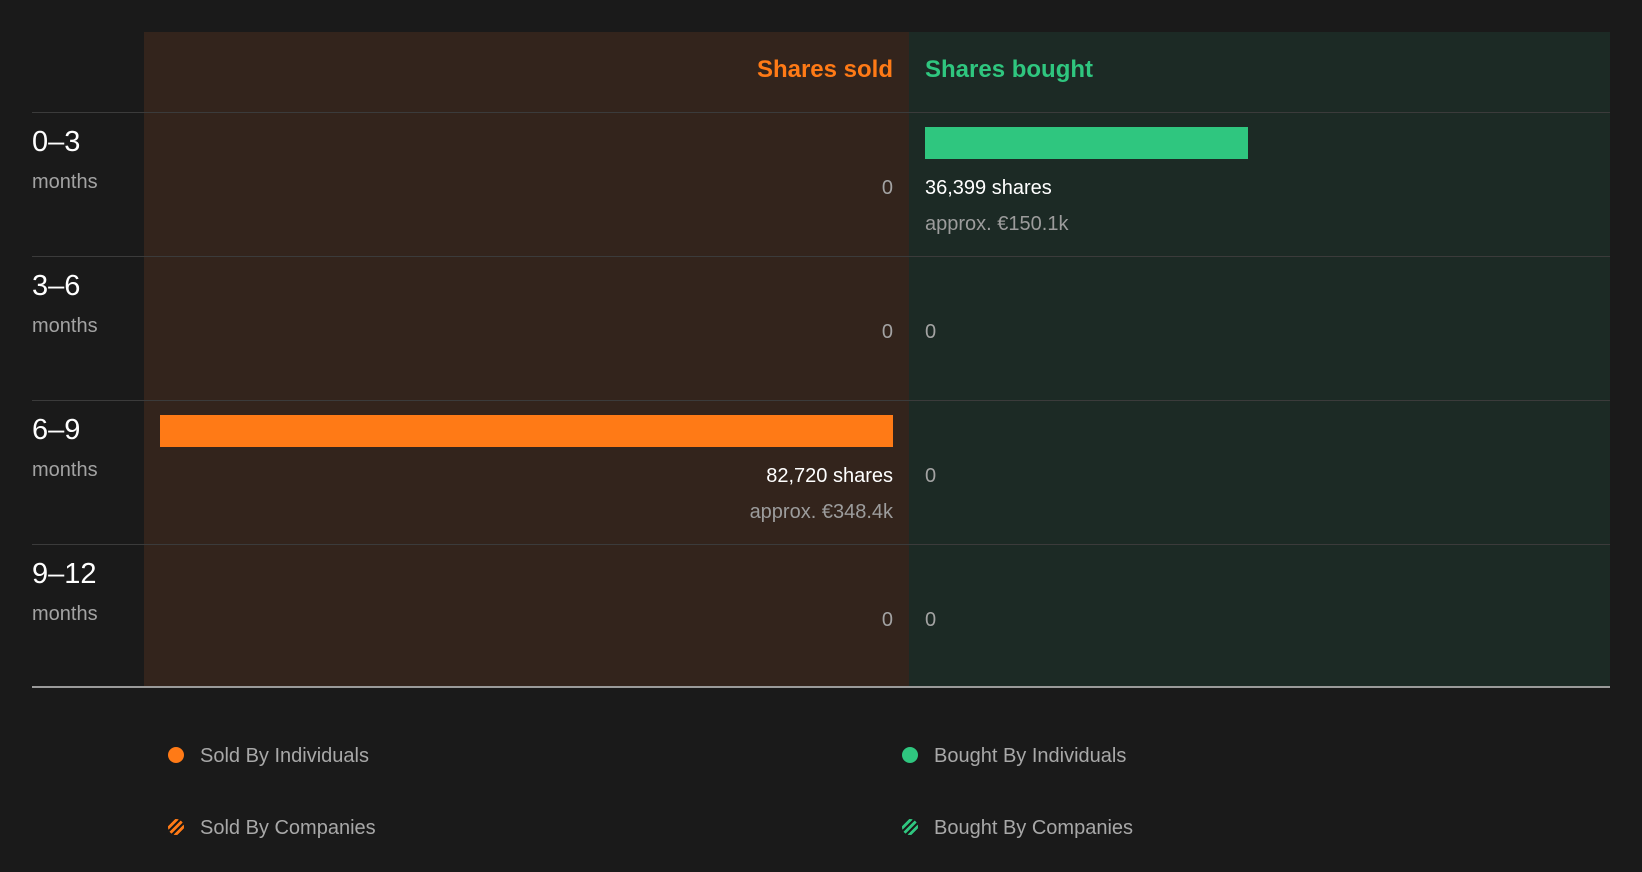  Describe the element at coordinates (1009, 69) in the screenshot. I see `shares-bought-header: Shares bought` at that location.